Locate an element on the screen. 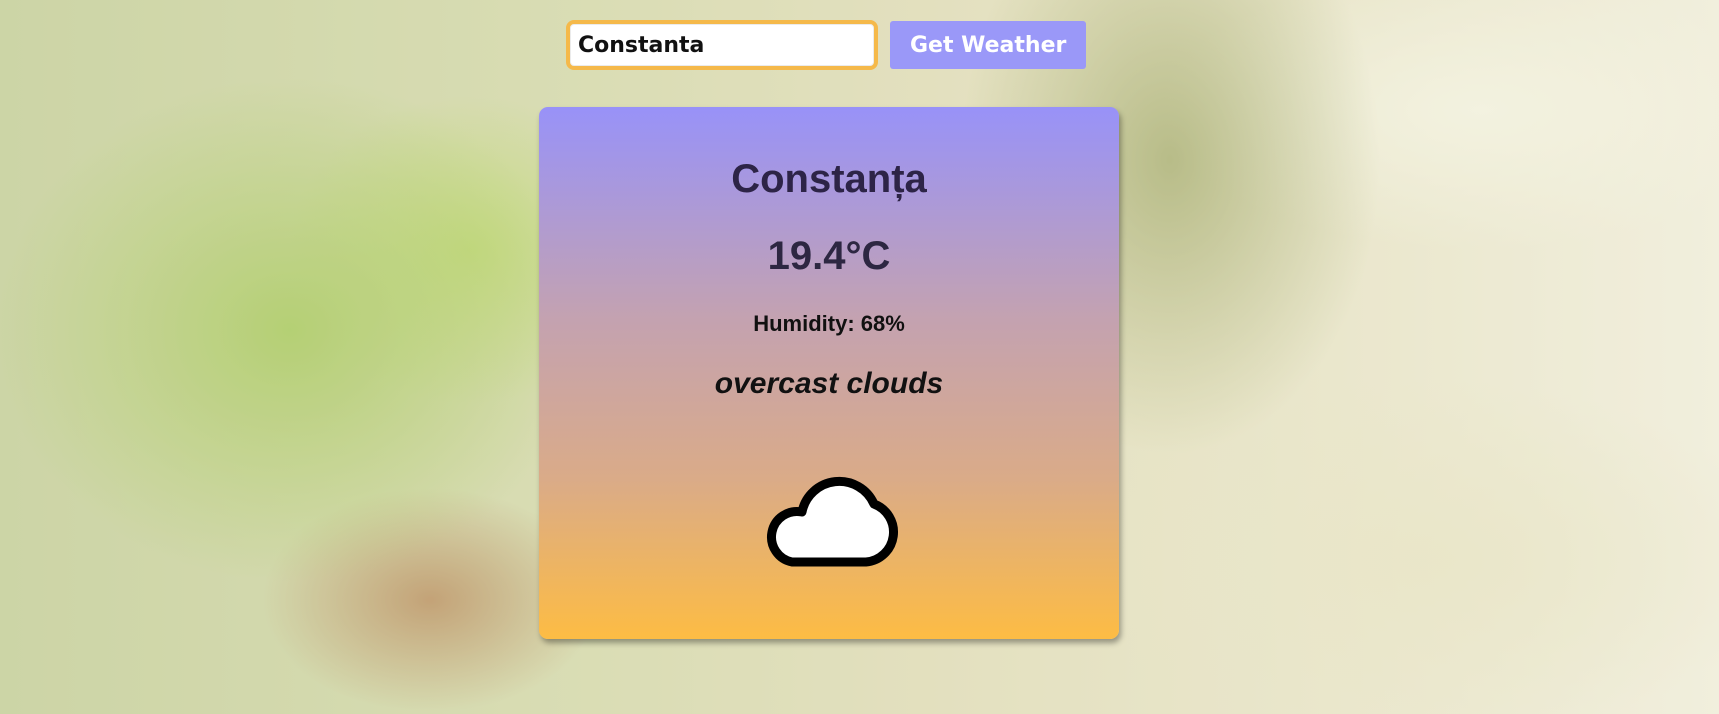 The width and height of the screenshot is (1719, 714). humidity: Humidity: 68% is located at coordinates (829, 323).